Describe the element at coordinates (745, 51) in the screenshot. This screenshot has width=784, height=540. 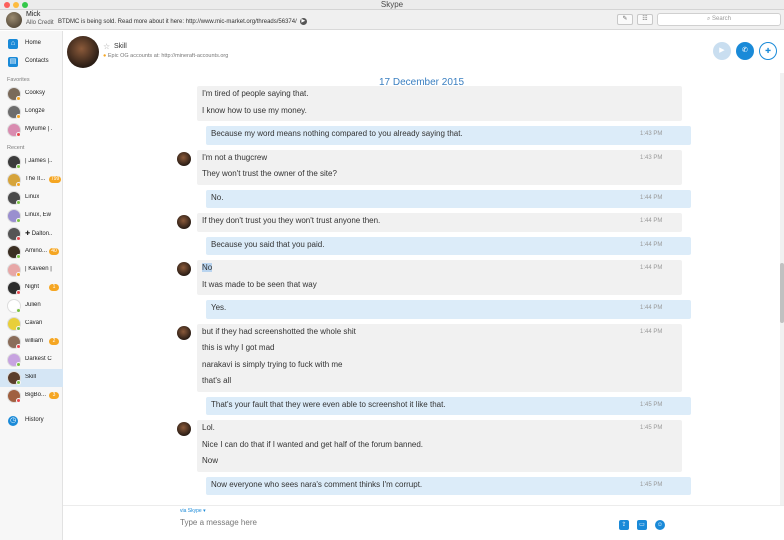
I see `call-button: ✆` at that location.